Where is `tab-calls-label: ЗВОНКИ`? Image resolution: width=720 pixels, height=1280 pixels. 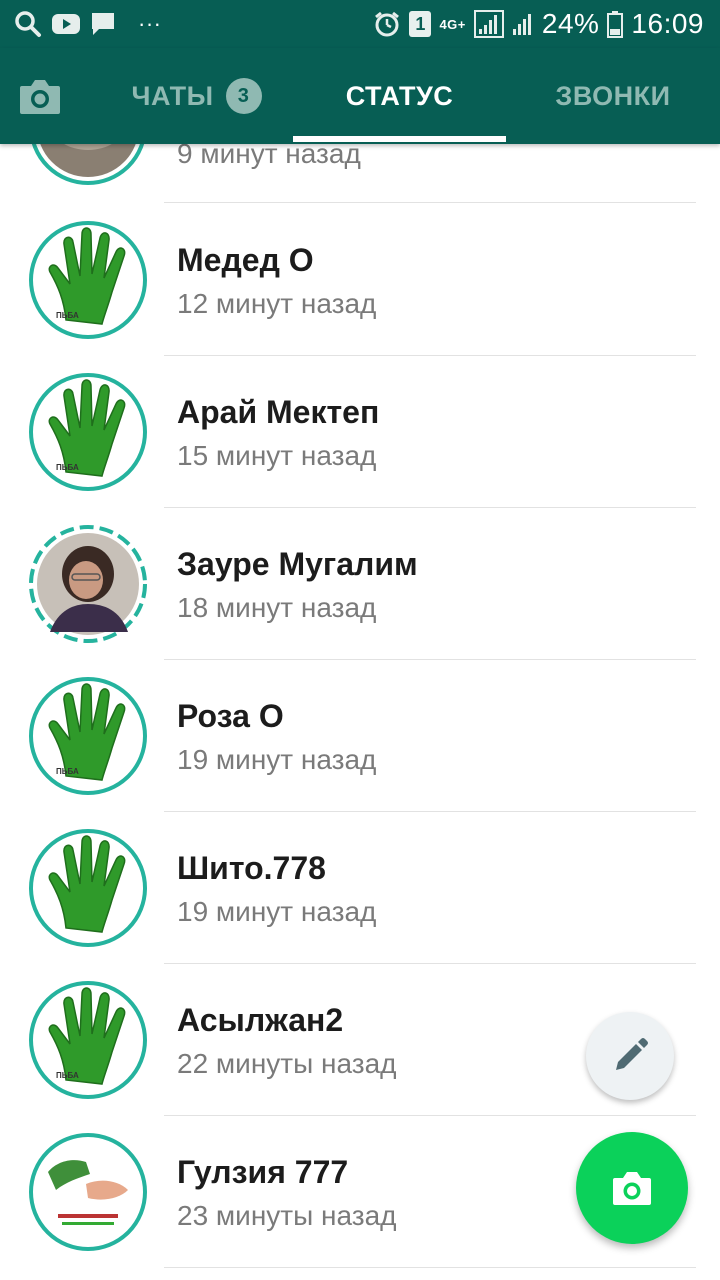
tab-calls-label: ЗВОНКИ is located at coordinates (613, 95).